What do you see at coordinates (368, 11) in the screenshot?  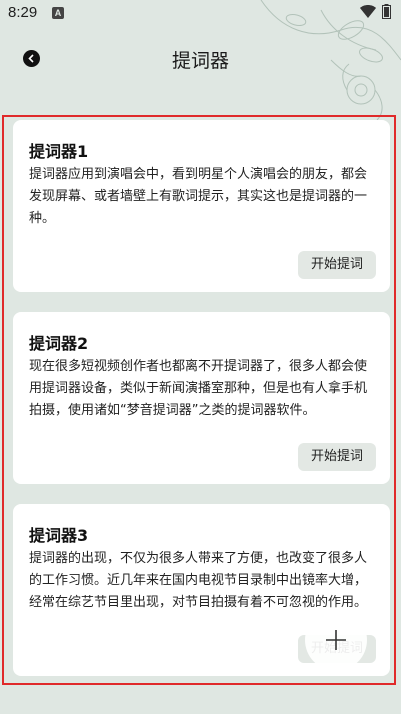 I see `wifi-icon` at bounding box center [368, 11].